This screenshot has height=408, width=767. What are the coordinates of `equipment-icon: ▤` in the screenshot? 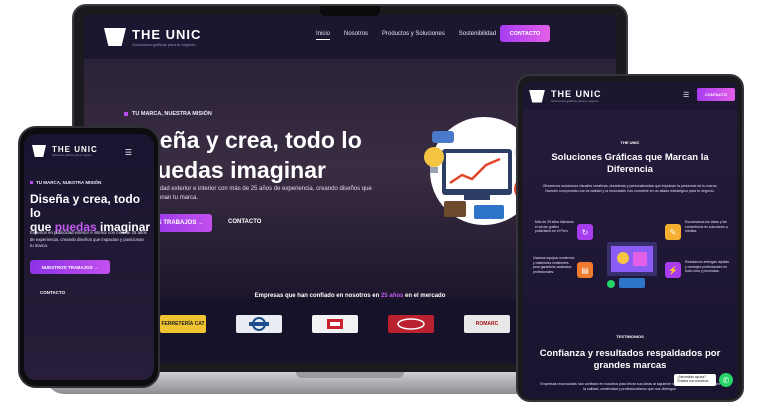 It's located at (585, 270).